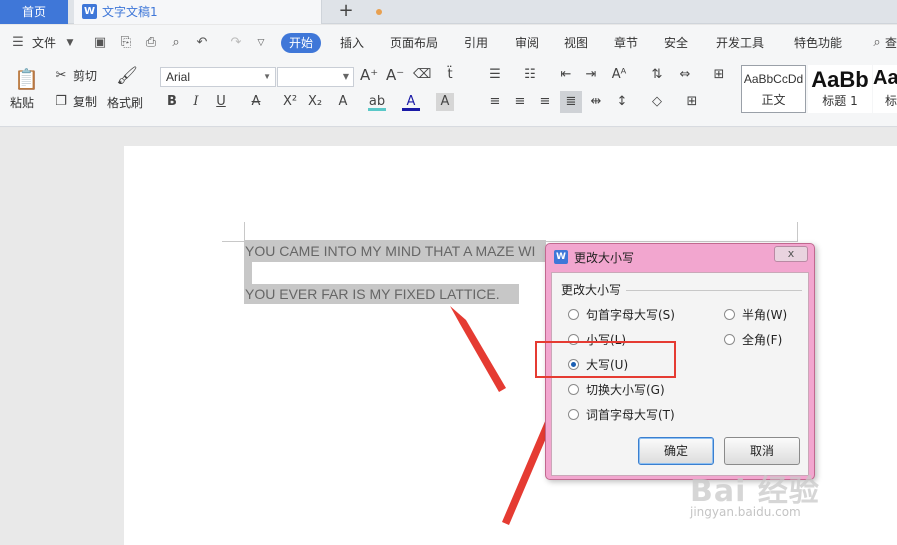 The width and height of the screenshot is (897, 545). Describe the element at coordinates (625, 390) in the screenshot. I see `option-label: 切换大小写(G)` at that location.